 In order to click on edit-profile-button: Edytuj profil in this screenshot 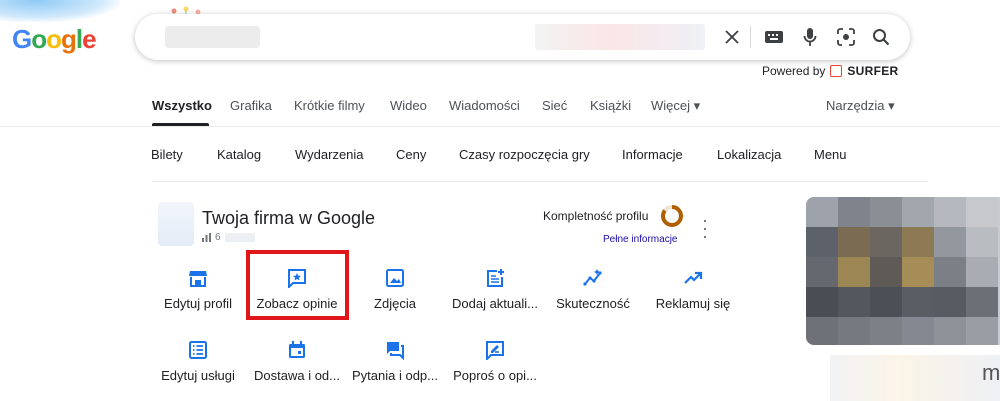, I will do `click(198, 289)`.